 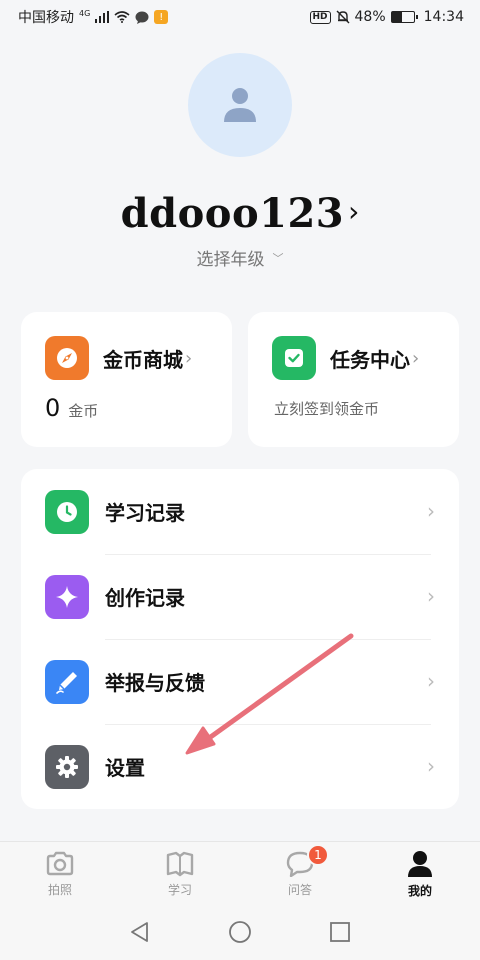 I want to click on hd-voice-icon: HD, so click(x=320, y=17).